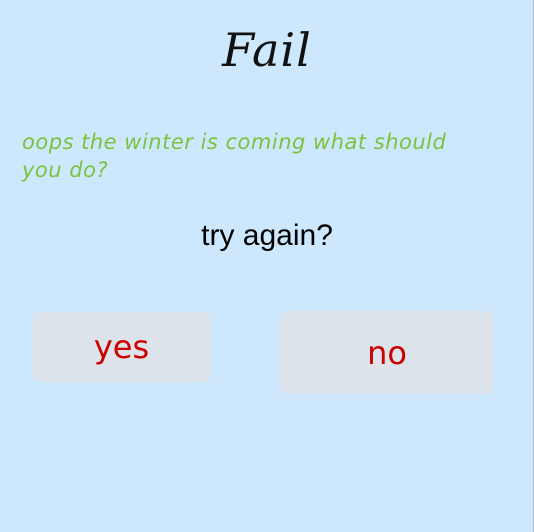  What do you see at coordinates (121, 347) in the screenshot?
I see `yes-button: yes` at bounding box center [121, 347].